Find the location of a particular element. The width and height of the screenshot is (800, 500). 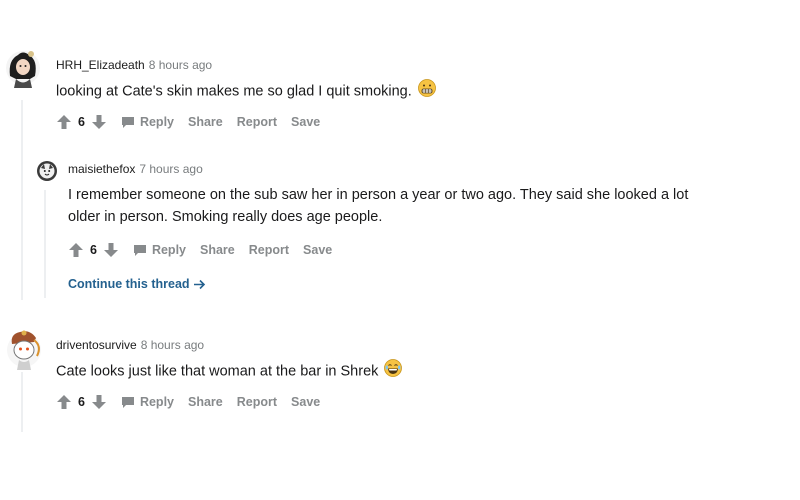

username: maisiethefox is located at coordinates (101, 169).